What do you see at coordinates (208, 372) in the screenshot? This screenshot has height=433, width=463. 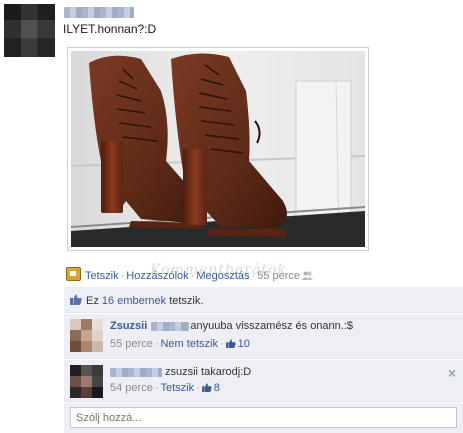 I see `comment-text: zsuzsii takarodj:D` at bounding box center [208, 372].